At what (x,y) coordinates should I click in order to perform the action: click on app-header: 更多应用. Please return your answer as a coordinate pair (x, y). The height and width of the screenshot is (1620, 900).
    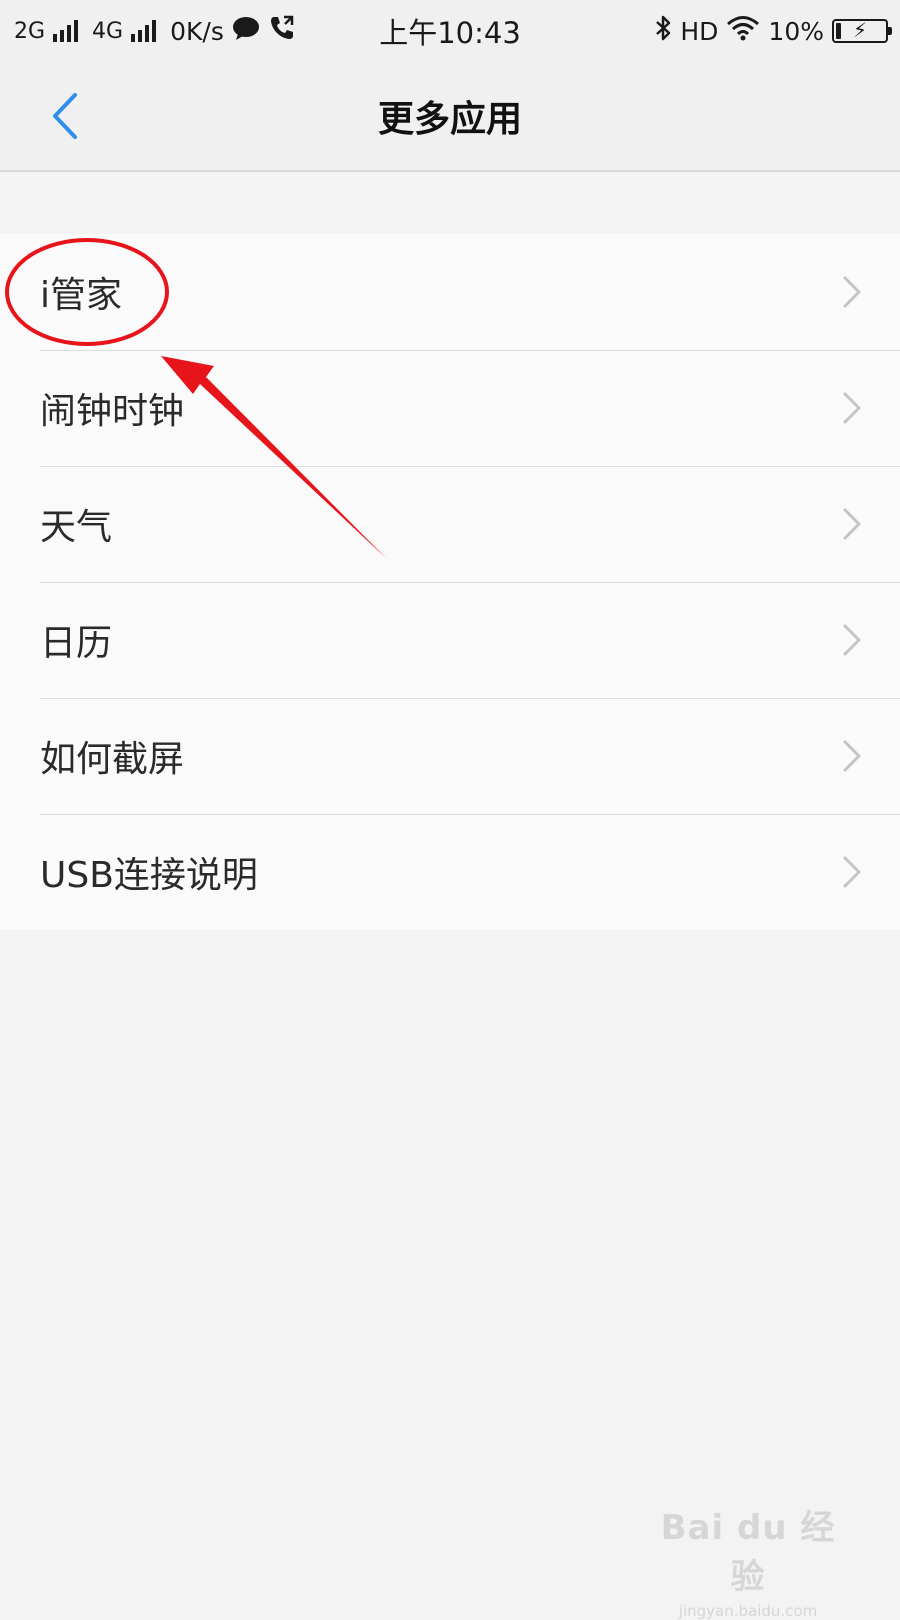
    Looking at the image, I should click on (450, 117).